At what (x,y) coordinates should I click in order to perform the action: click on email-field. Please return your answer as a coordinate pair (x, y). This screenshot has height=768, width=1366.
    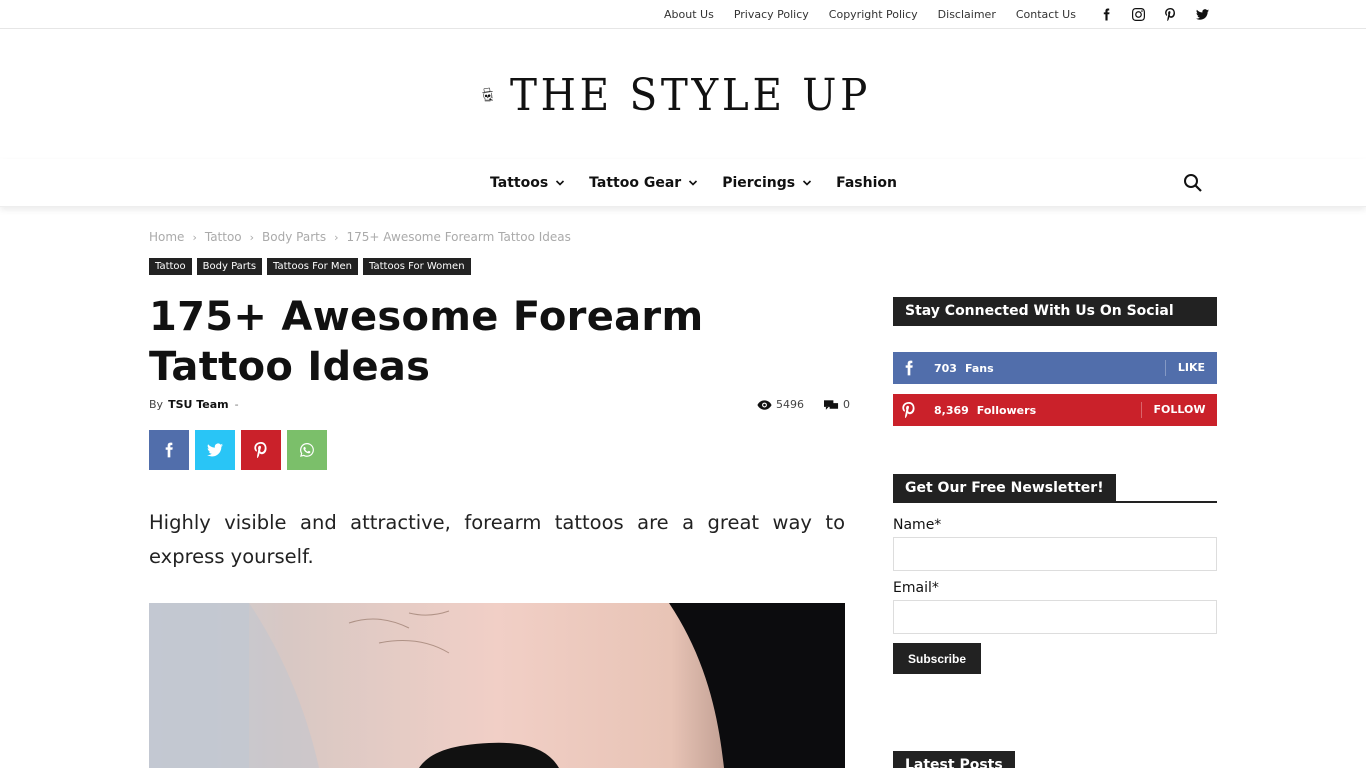
    Looking at the image, I should click on (1055, 617).